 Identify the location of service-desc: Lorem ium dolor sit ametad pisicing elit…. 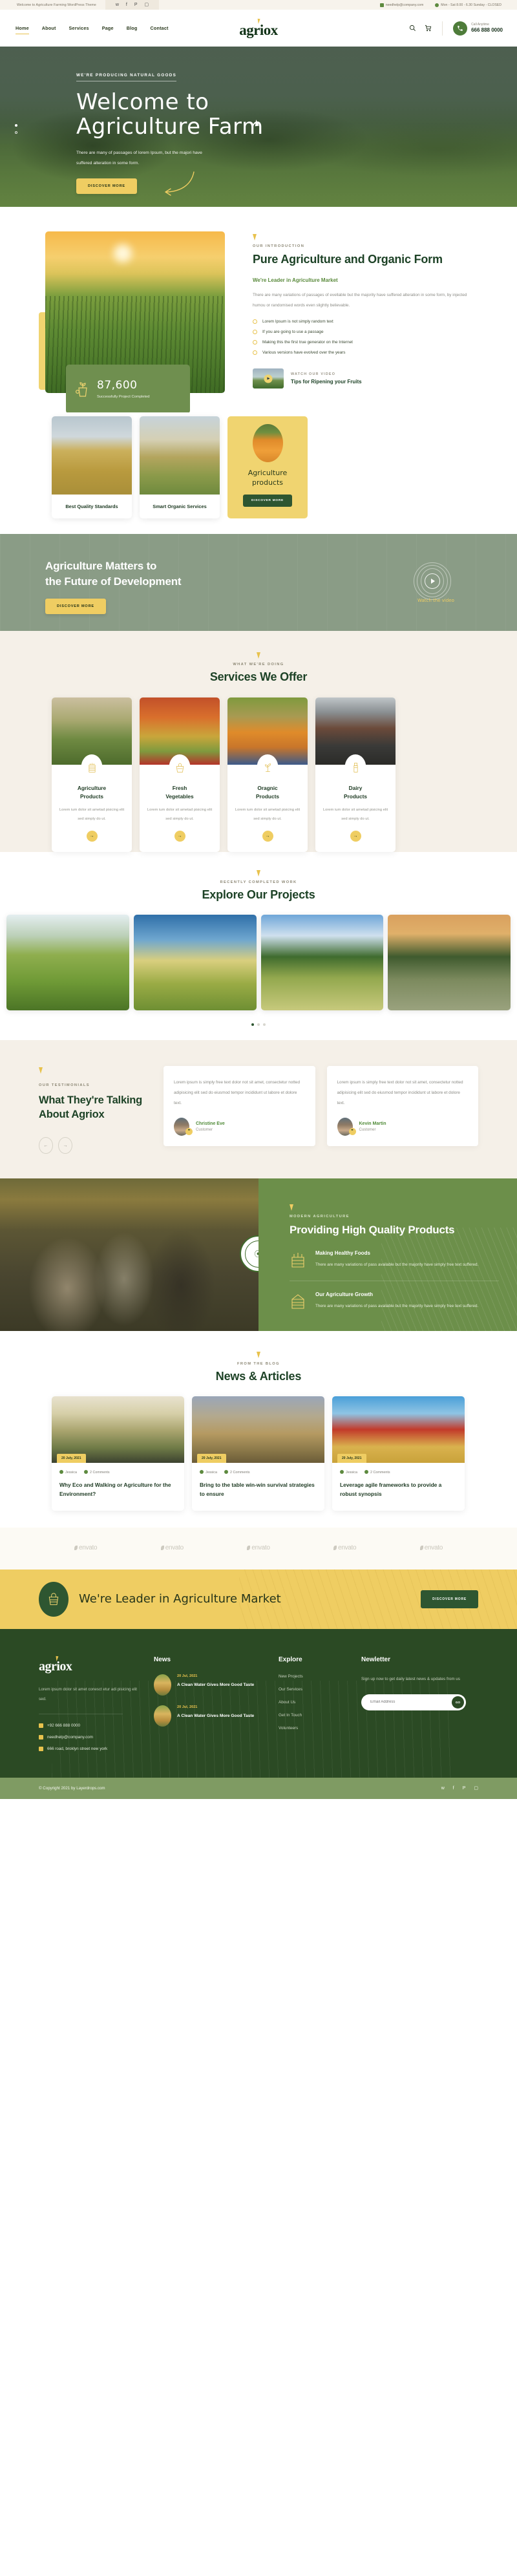
(268, 814).